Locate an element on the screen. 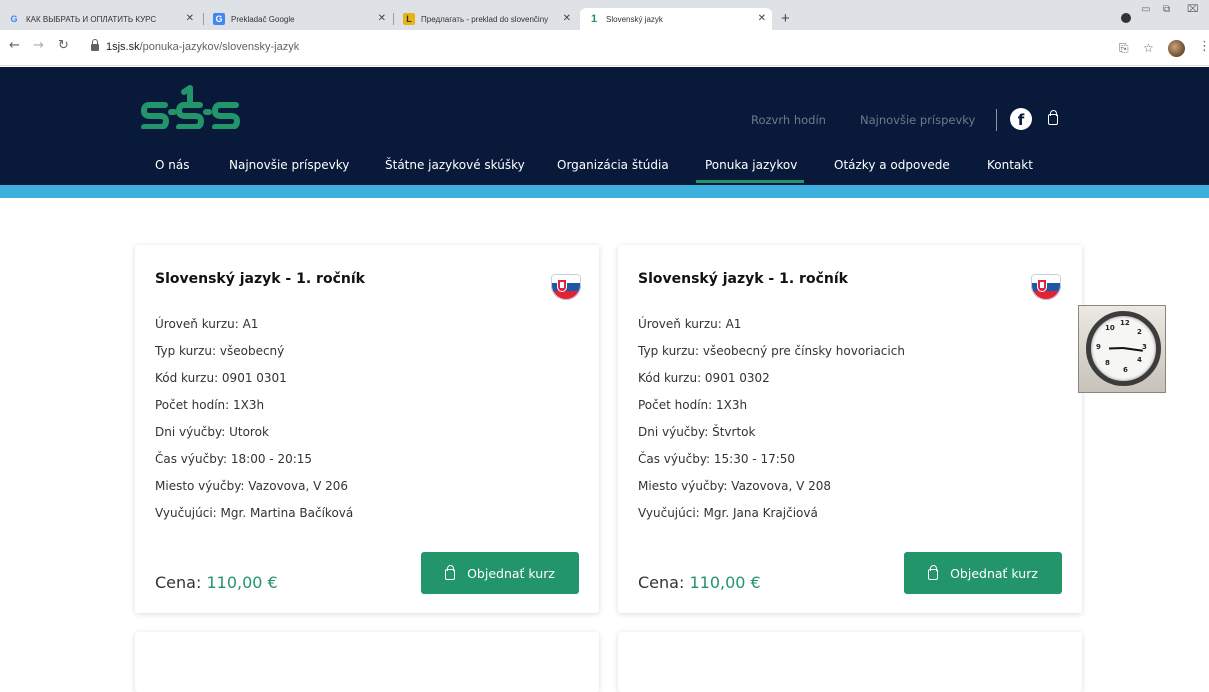 Image resolution: width=1209 pixels, height=692 pixels. browser-tab-3: L Предлагать - preklad do slovenčiny ✕ is located at coordinates (486, 19).